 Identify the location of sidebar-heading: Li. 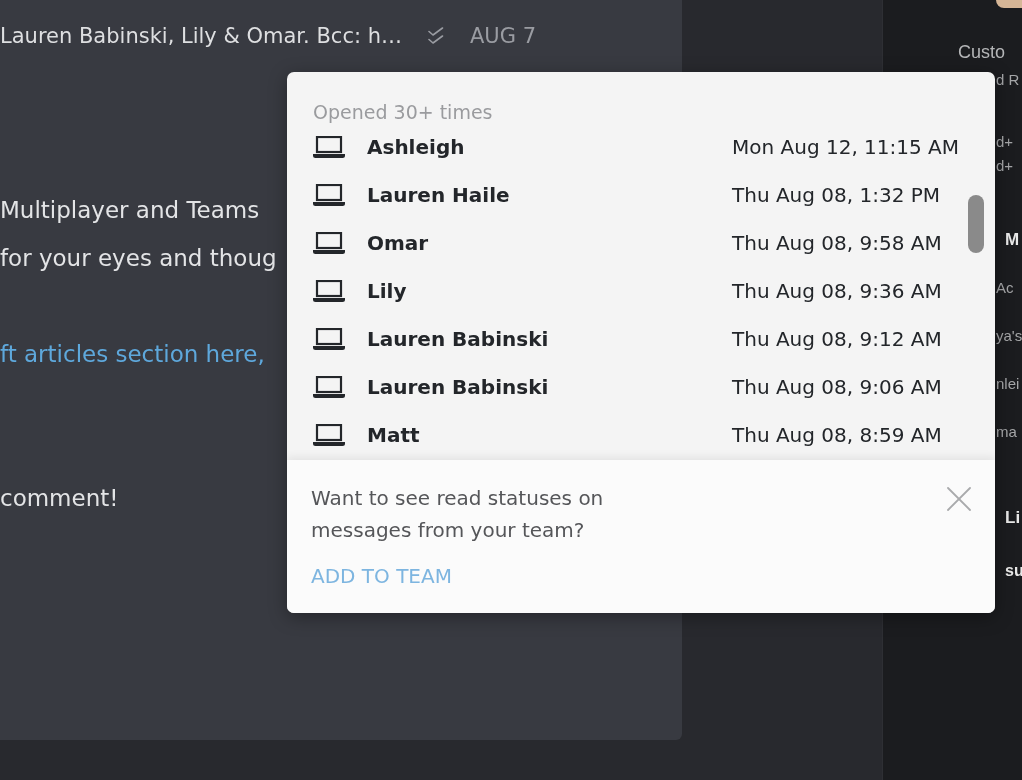
(1013, 518).